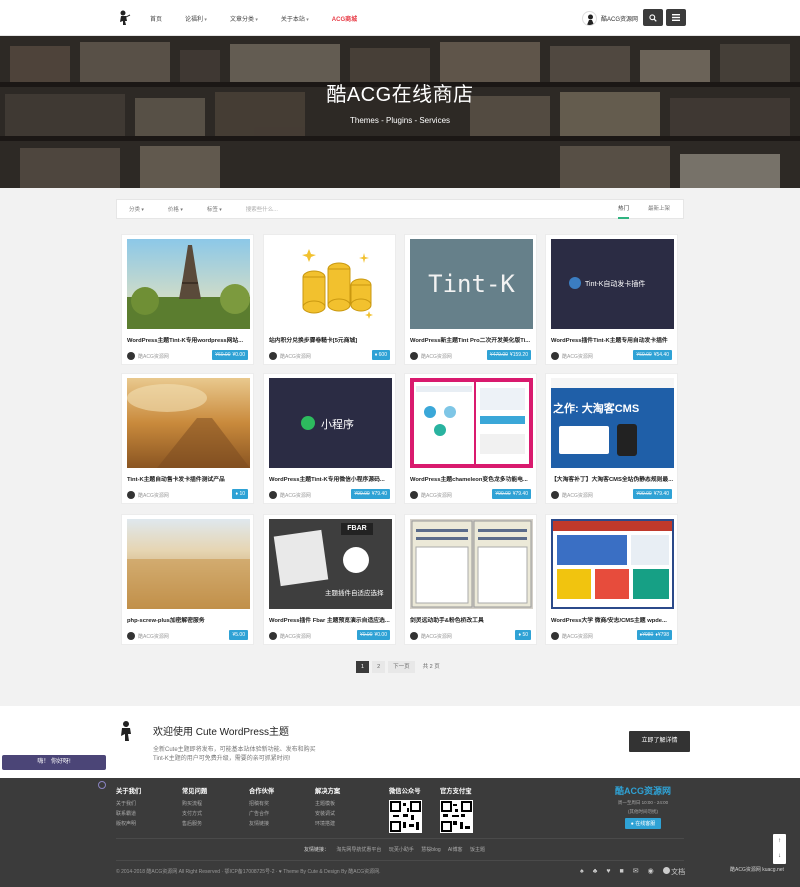 This screenshot has width=800, height=887. Describe the element at coordinates (641, 872) in the screenshot. I see `social-links: ♠ ♣ ♥ ■ ✉ ◉ 文档` at that location.